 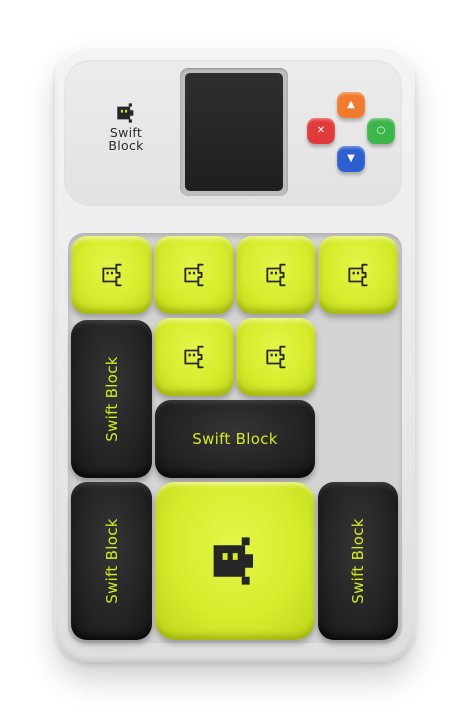 I want to click on vertical-block-left-top: Swift Block, so click(x=111, y=399).